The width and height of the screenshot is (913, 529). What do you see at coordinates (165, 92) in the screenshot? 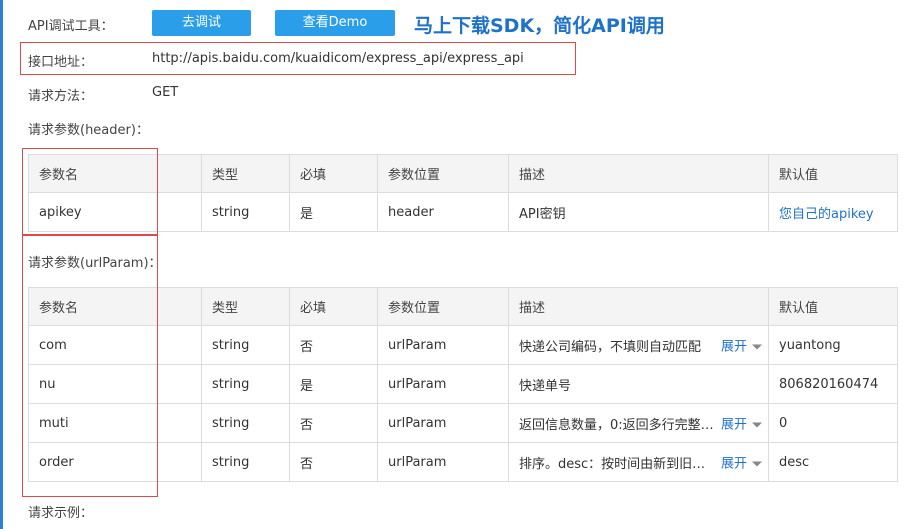
I see `method-value: GET` at bounding box center [165, 92].